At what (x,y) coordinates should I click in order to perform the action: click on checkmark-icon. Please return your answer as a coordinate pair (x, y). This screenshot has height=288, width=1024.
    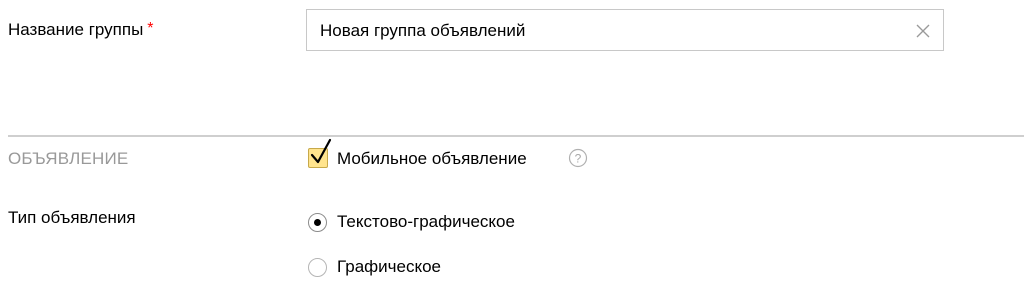
    Looking at the image, I should click on (323, 153).